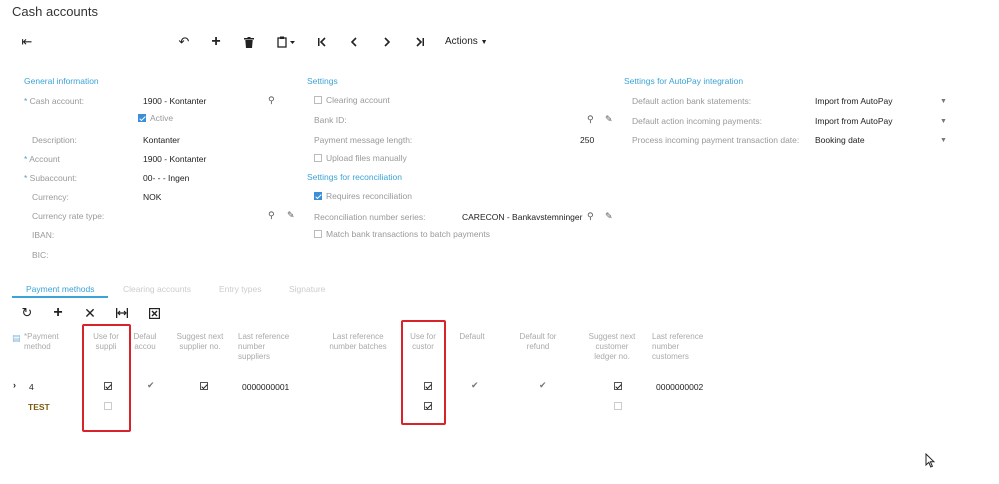 The width and height of the screenshot is (999, 484). I want to click on bank-statements-select: Import from AutoPay, so click(853, 101).